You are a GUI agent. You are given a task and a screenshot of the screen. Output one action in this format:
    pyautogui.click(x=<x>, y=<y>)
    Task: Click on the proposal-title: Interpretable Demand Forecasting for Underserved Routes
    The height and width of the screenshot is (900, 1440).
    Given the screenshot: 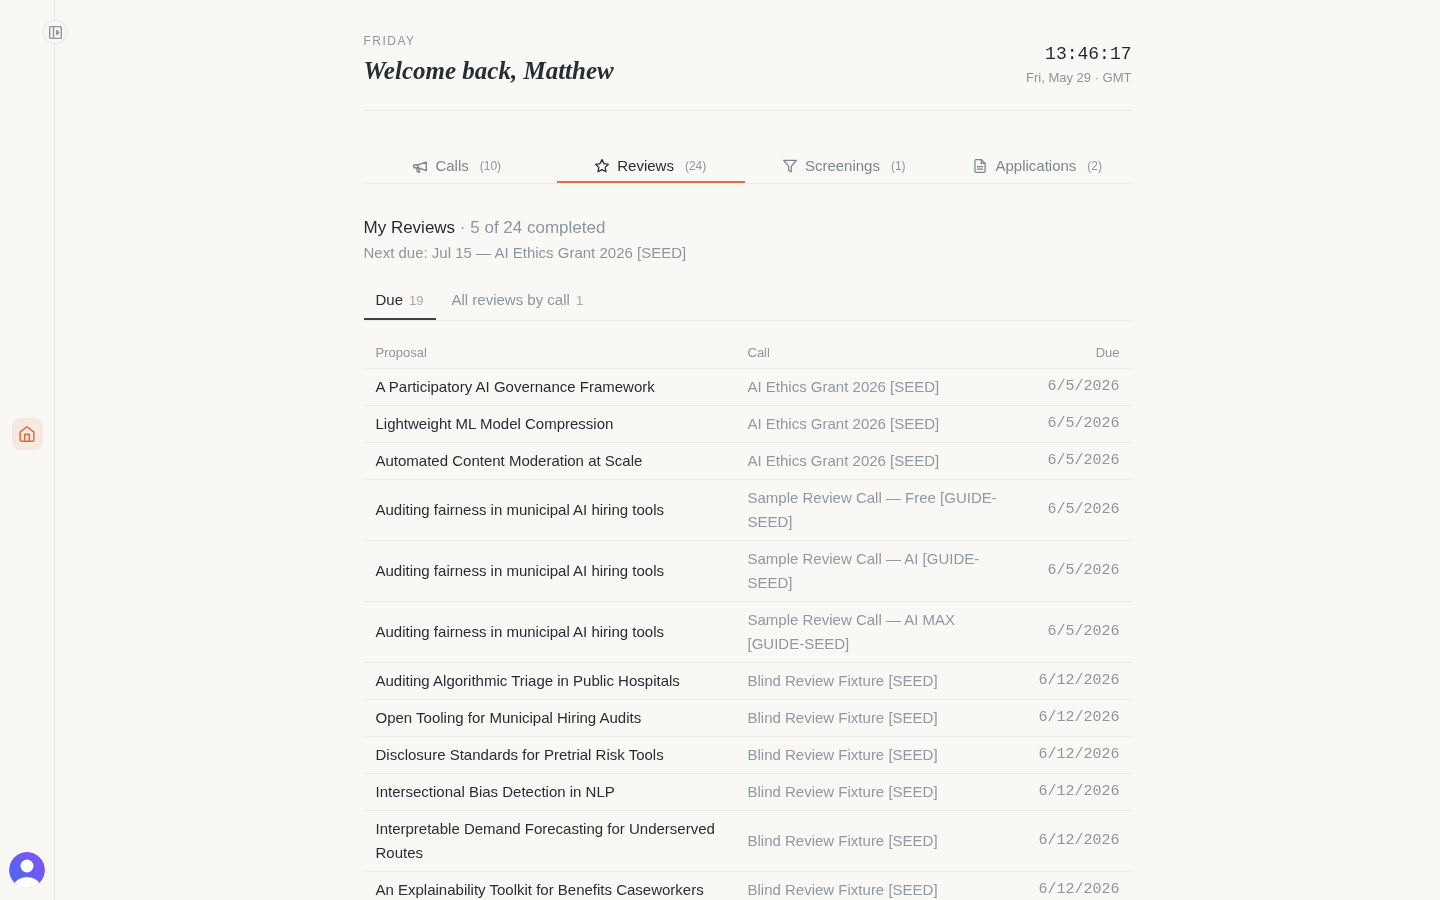 What is the action you would take?
    pyautogui.click(x=545, y=840)
    